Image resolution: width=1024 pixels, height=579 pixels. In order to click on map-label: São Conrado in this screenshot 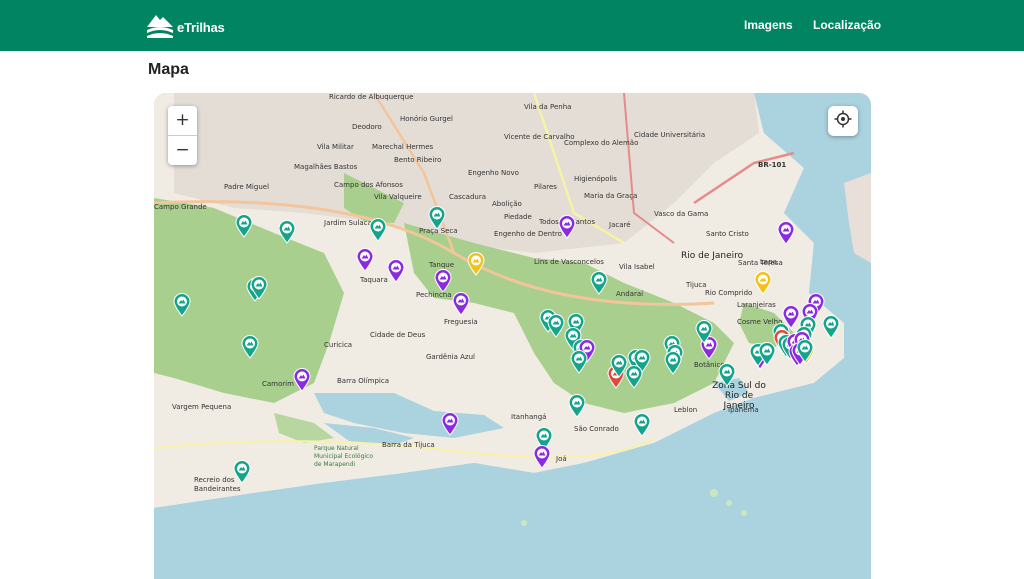, I will do `click(596, 429)`.